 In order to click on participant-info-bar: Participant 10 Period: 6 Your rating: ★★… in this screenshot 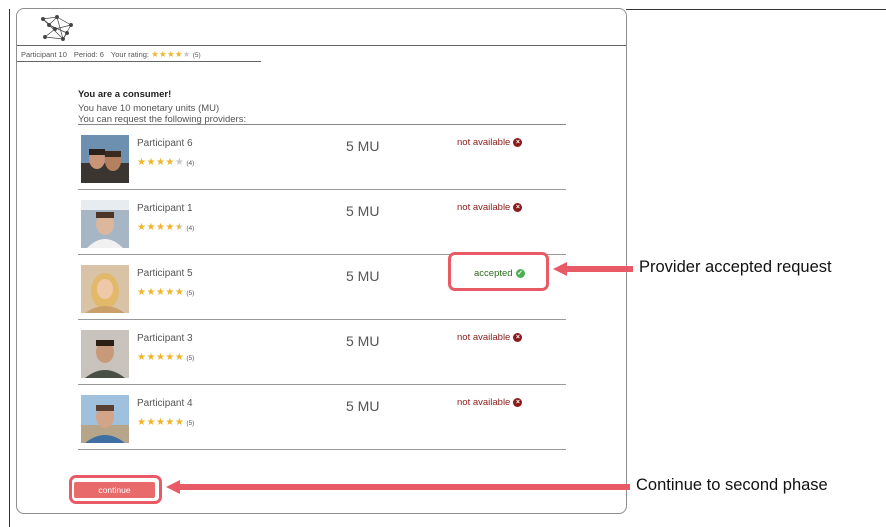, I will do `click(111, 54)`.